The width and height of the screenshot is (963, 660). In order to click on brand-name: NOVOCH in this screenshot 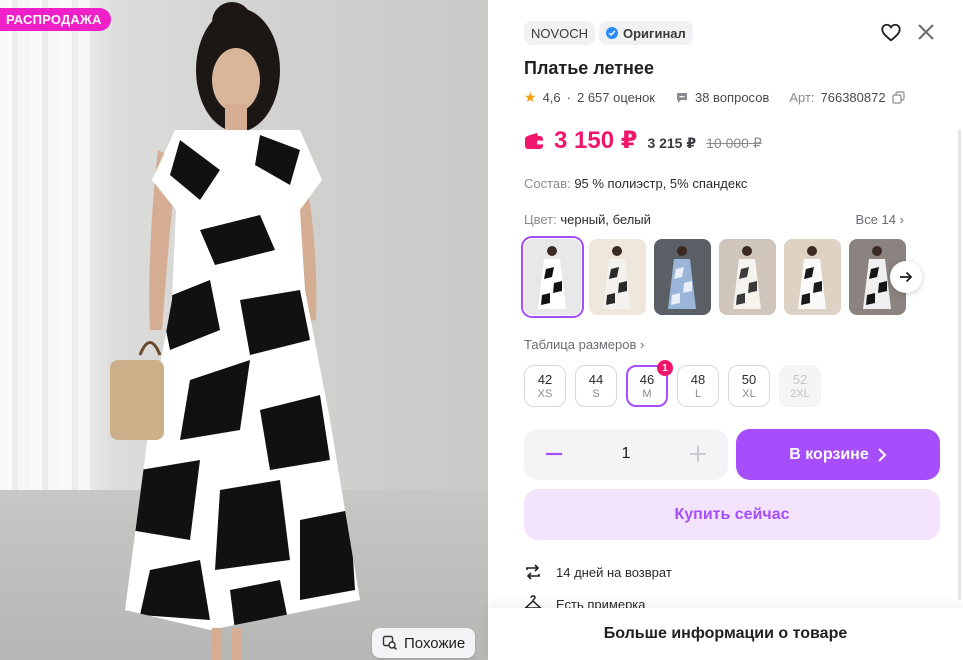, I will do `click(560, 33)`.